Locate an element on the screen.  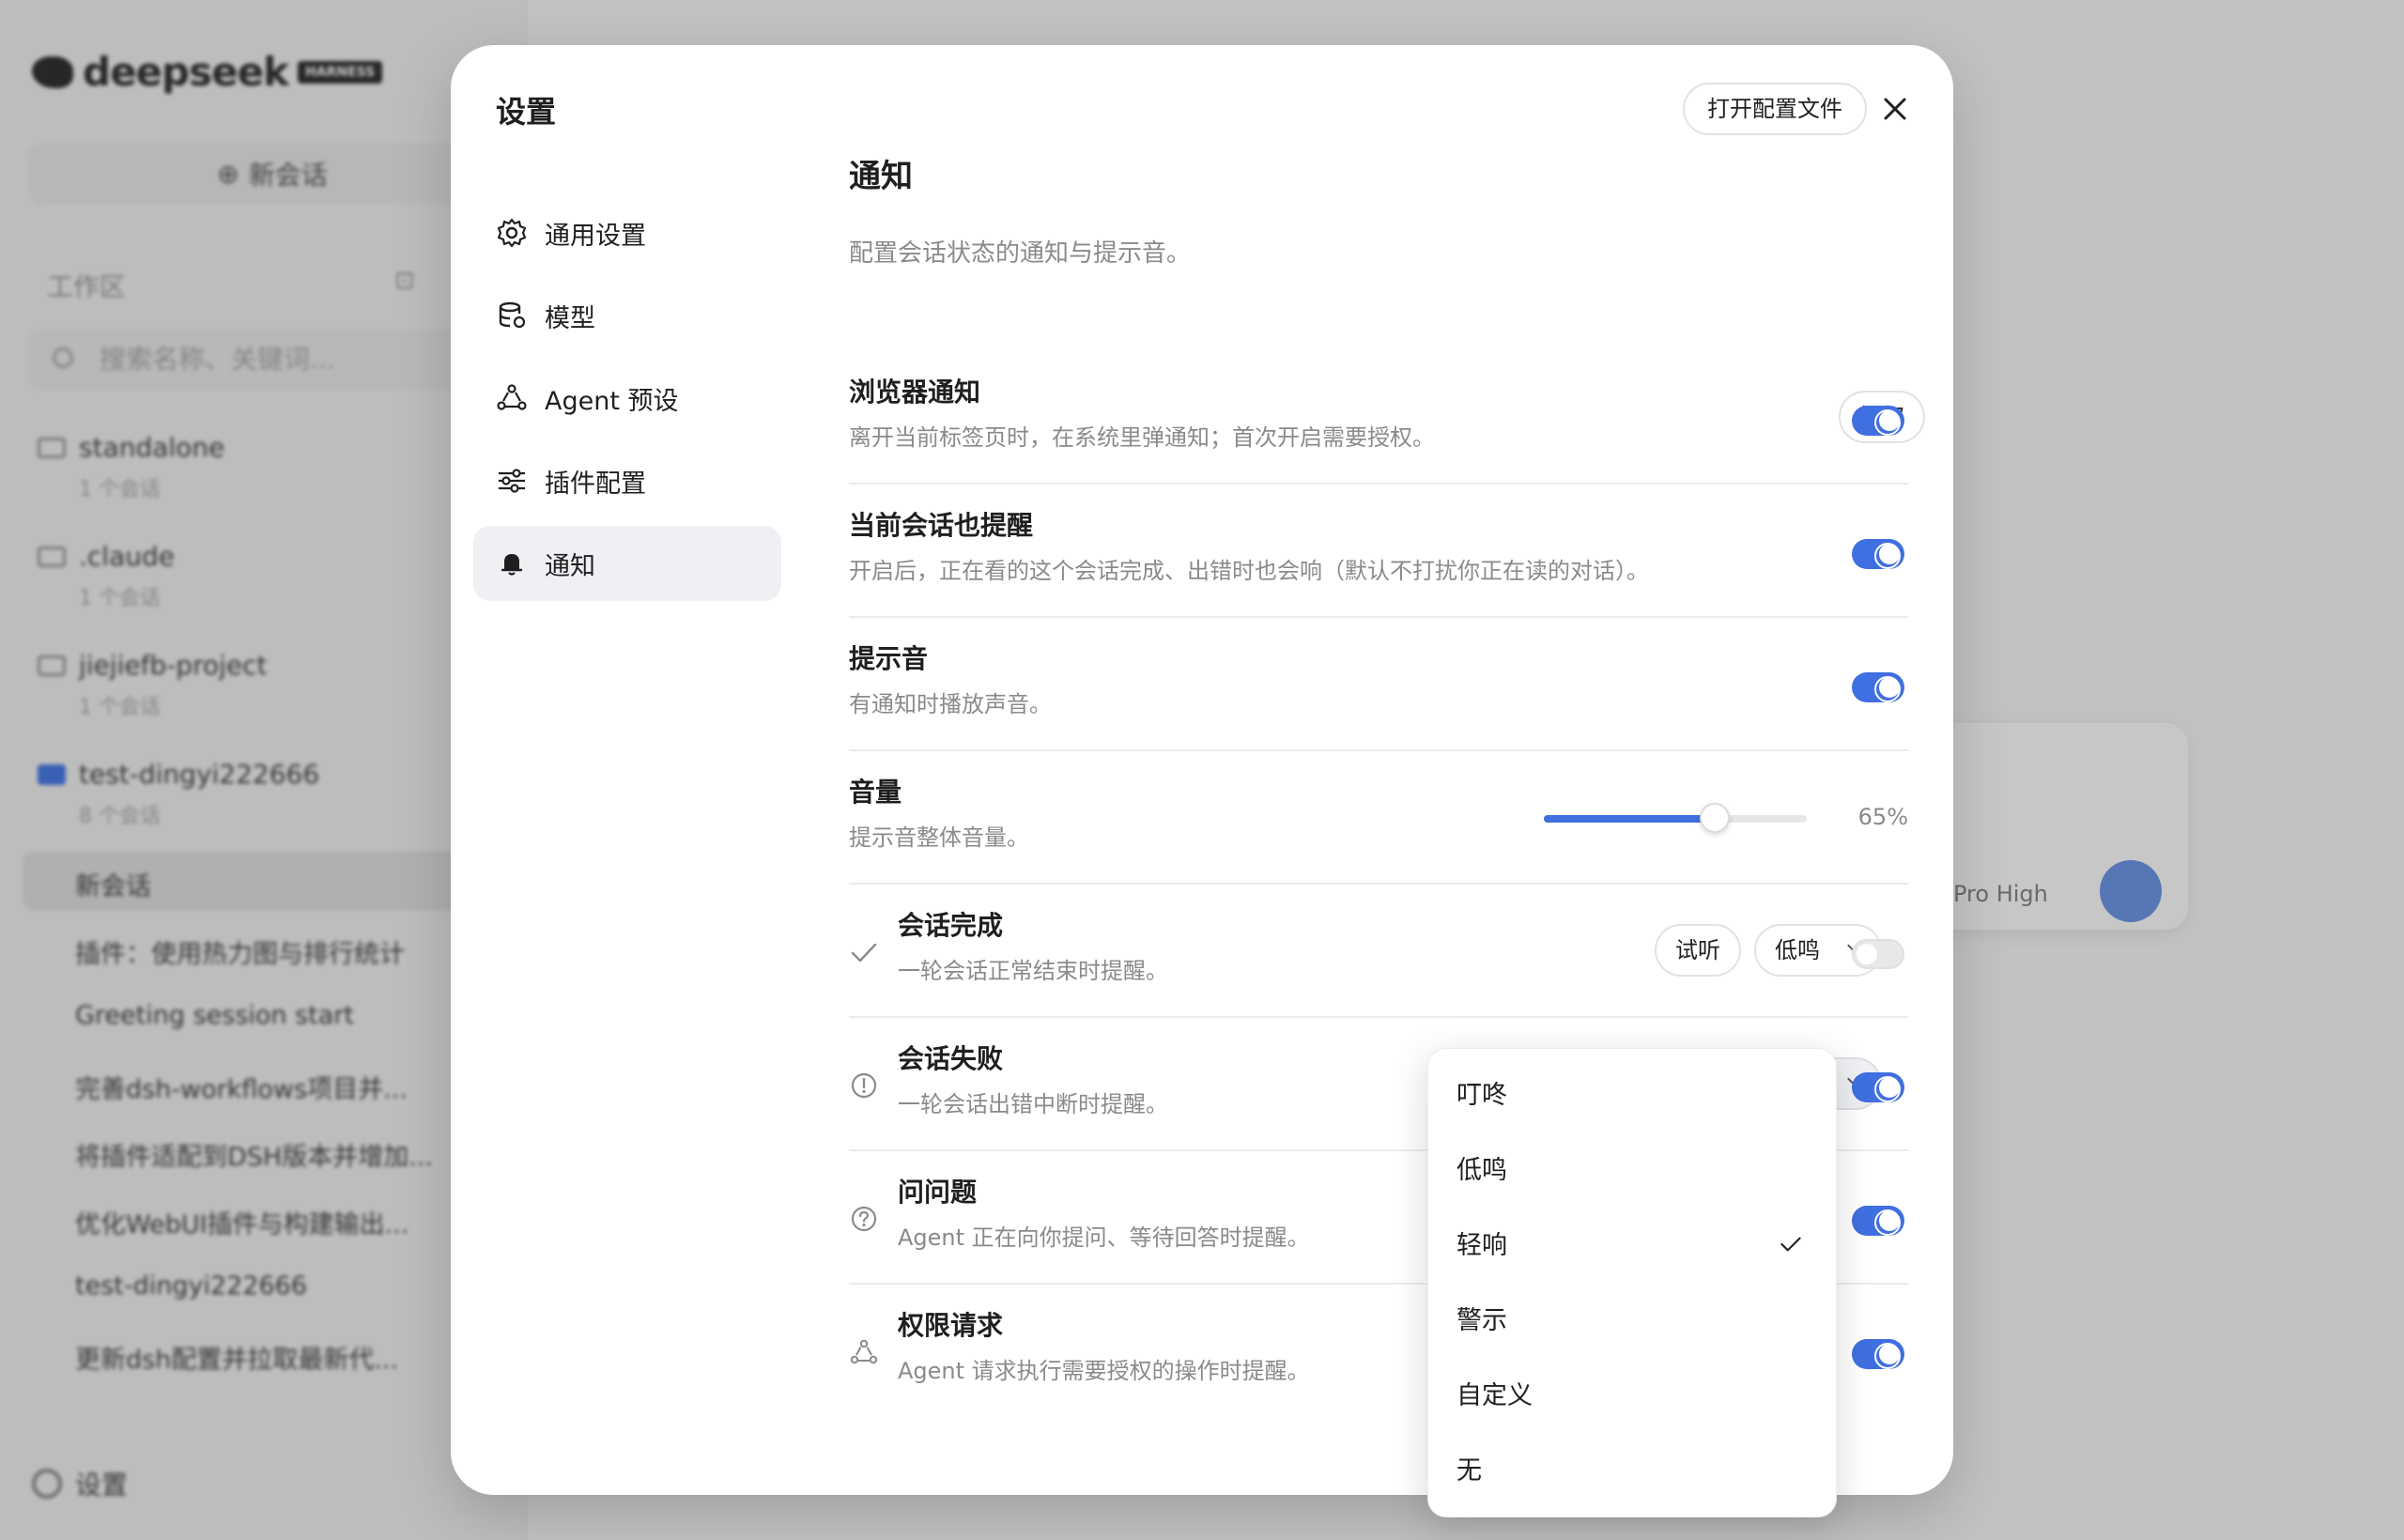
setting-description: Agent 请求执行需要授权的操作时提醒。 is located at coordinates (1104, 1371).